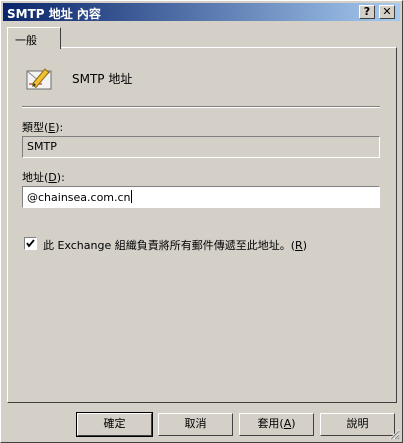  I want to click on cancel-button: 取消, so click(195, 424).